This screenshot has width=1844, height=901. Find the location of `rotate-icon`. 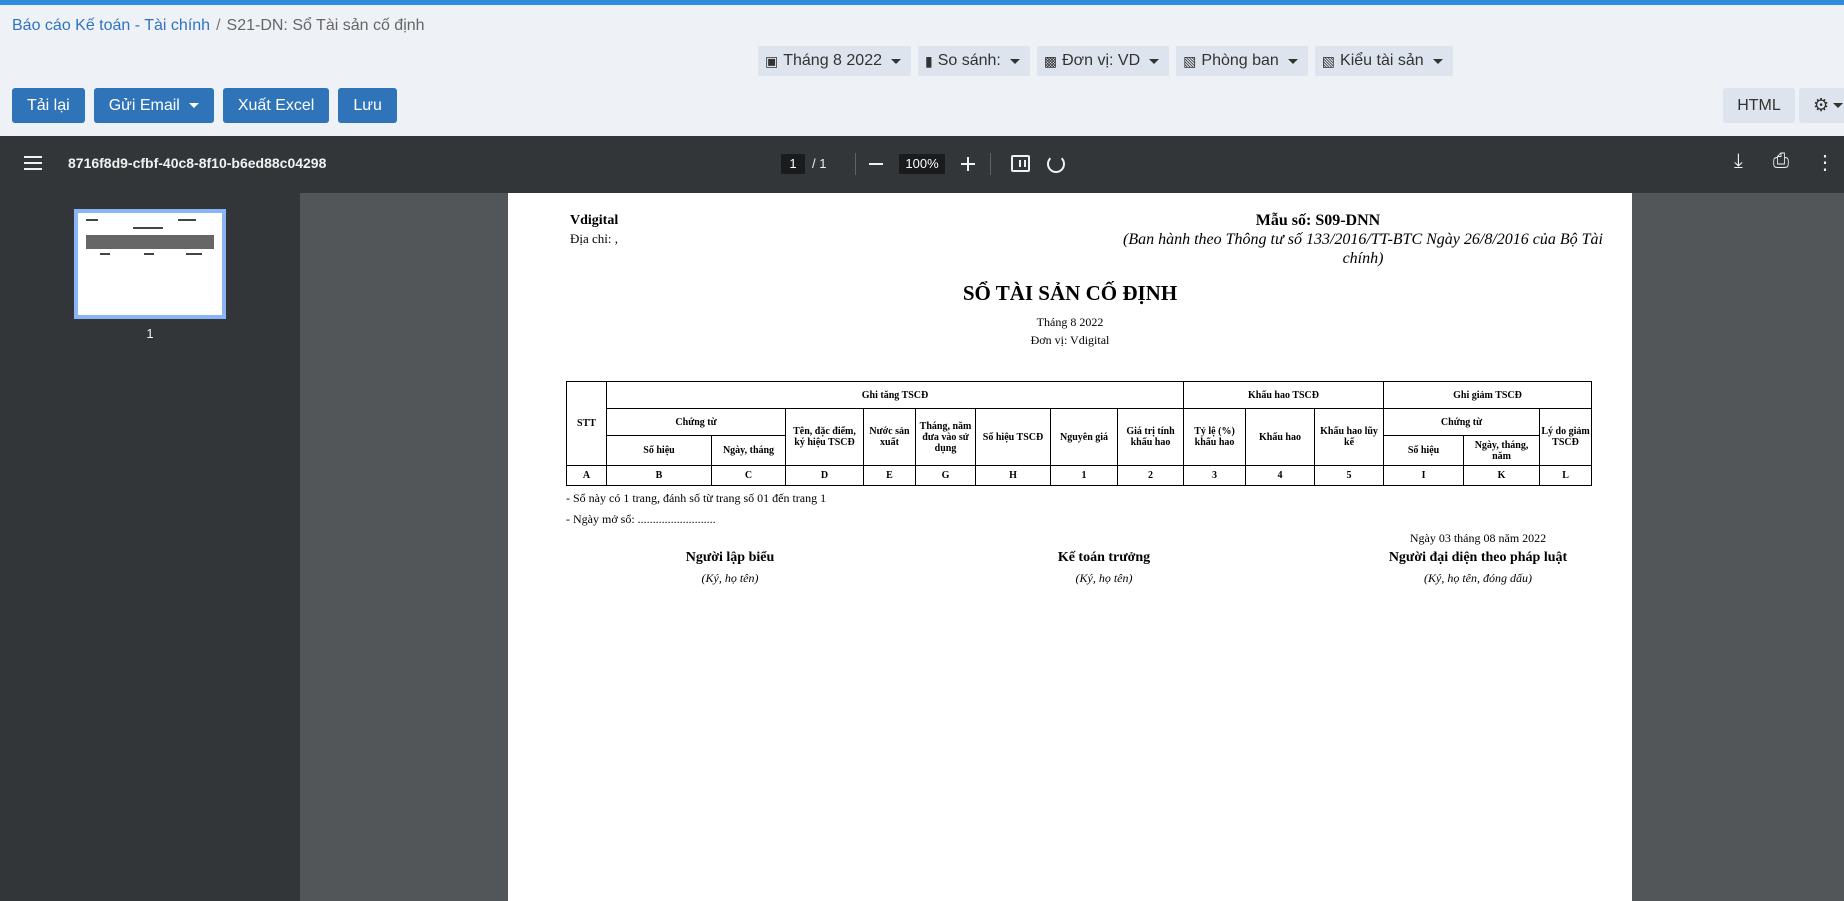

rotate-icon is located at coordinates (1056, 164).